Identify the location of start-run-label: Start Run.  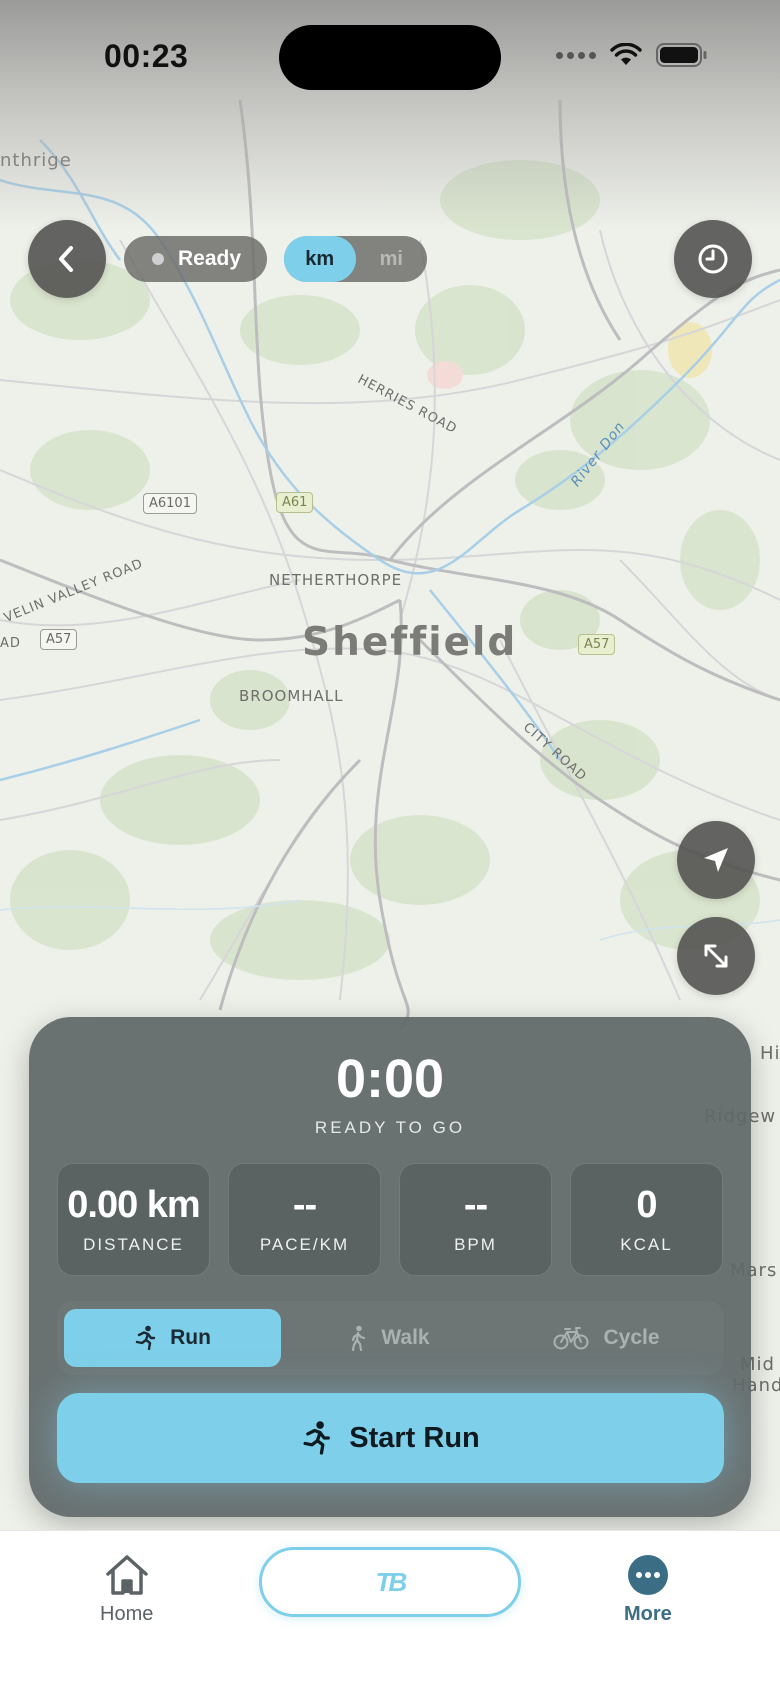
(414, 1437).